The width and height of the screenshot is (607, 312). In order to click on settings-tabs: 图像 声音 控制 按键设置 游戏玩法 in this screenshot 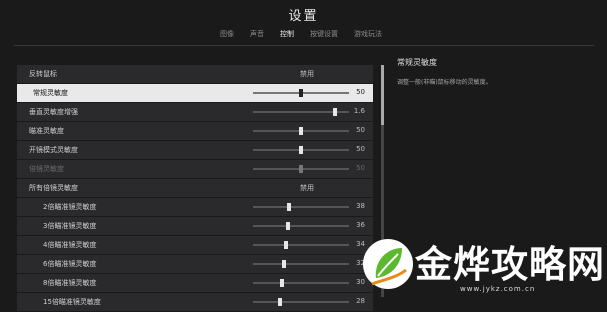, I will do `click(301, 34)`.